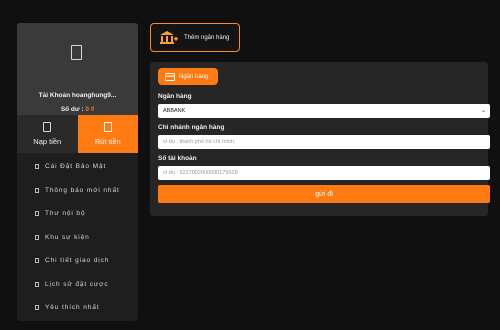 Image resolution: width=500 pixels, height=330 pixels. I want to click on add-bank-button: Thêm ngân hàng, so click(195, 37).